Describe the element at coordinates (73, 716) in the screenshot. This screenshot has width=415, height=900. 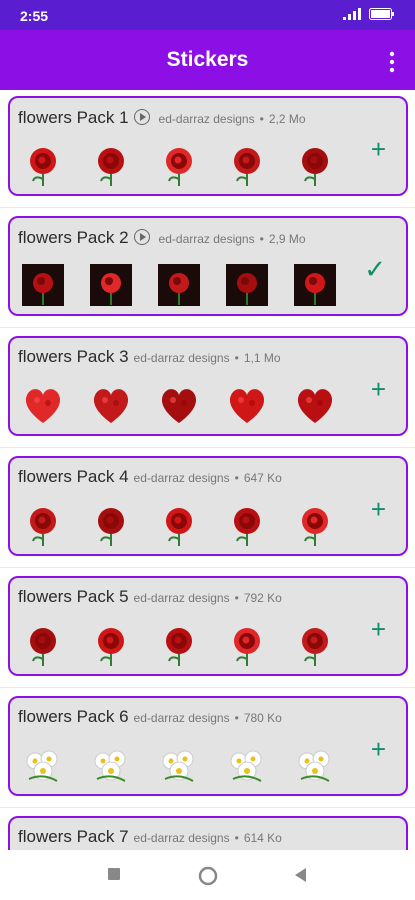
I see `pack-name: flowers Pack 6` at that location.